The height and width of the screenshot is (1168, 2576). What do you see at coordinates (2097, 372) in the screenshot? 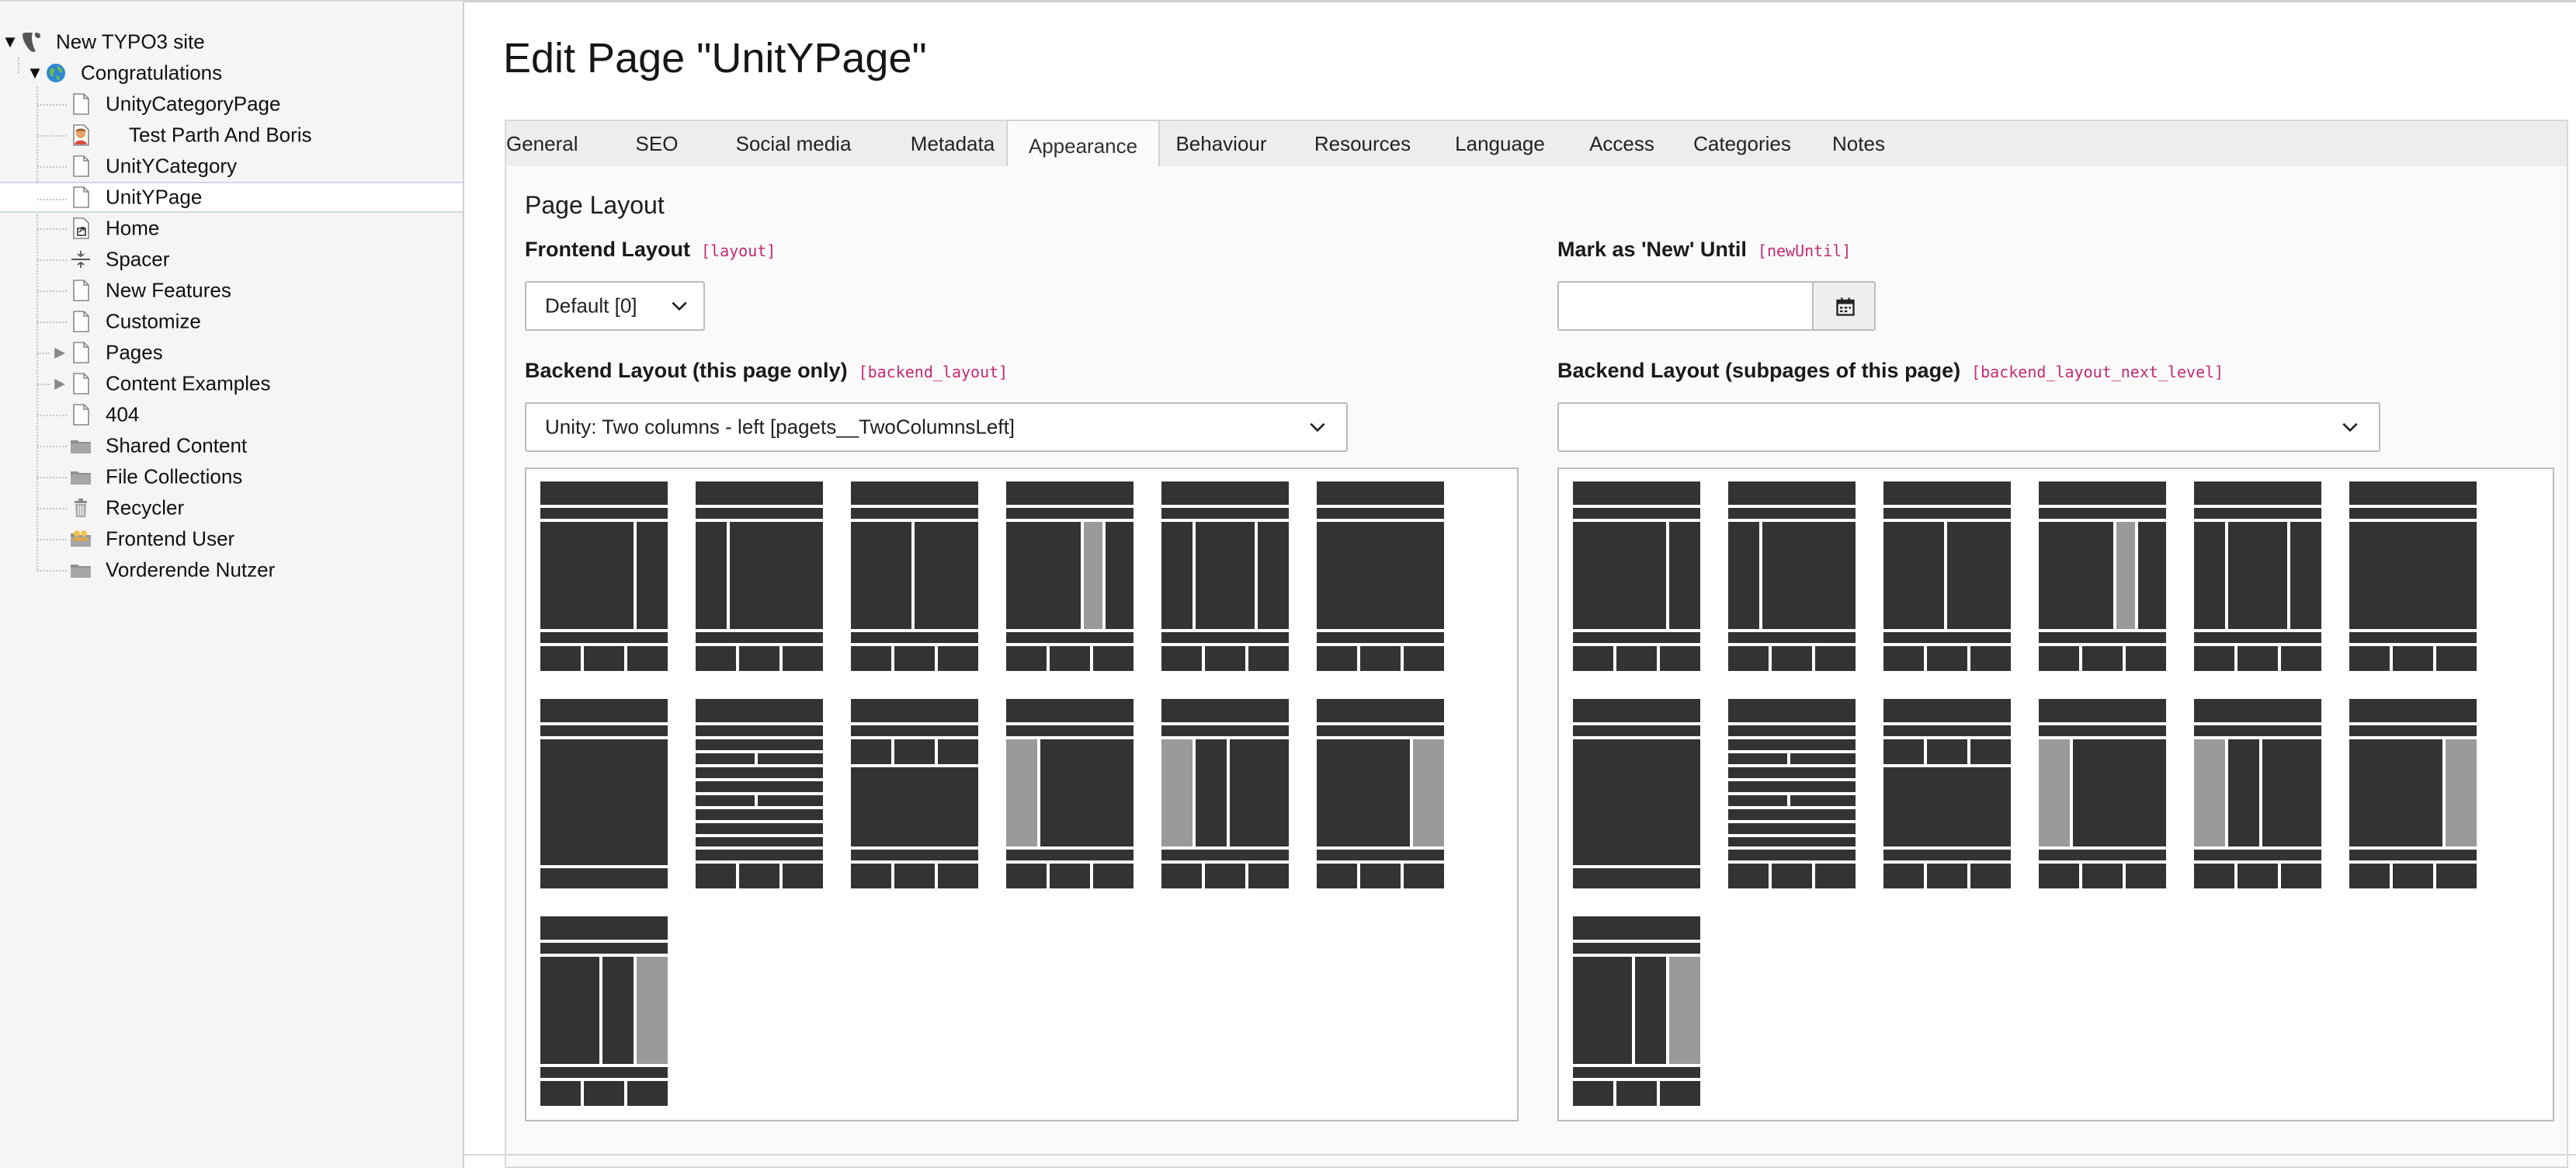
I see `backend-layout-next-key: [backend_layout_next_level]` at bounding box center [2097, 372].